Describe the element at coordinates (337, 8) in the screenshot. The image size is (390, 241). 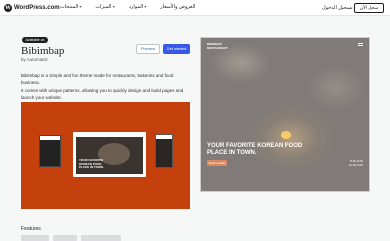
I see `login-link: تسجيل الدخول` at that location.